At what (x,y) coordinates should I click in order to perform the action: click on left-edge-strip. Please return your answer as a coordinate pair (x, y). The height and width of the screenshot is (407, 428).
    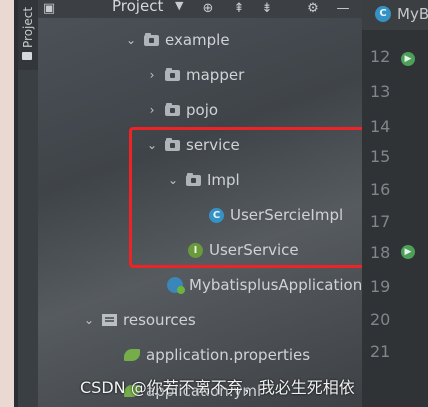
    Looking at the image, I should click on (7, 203).